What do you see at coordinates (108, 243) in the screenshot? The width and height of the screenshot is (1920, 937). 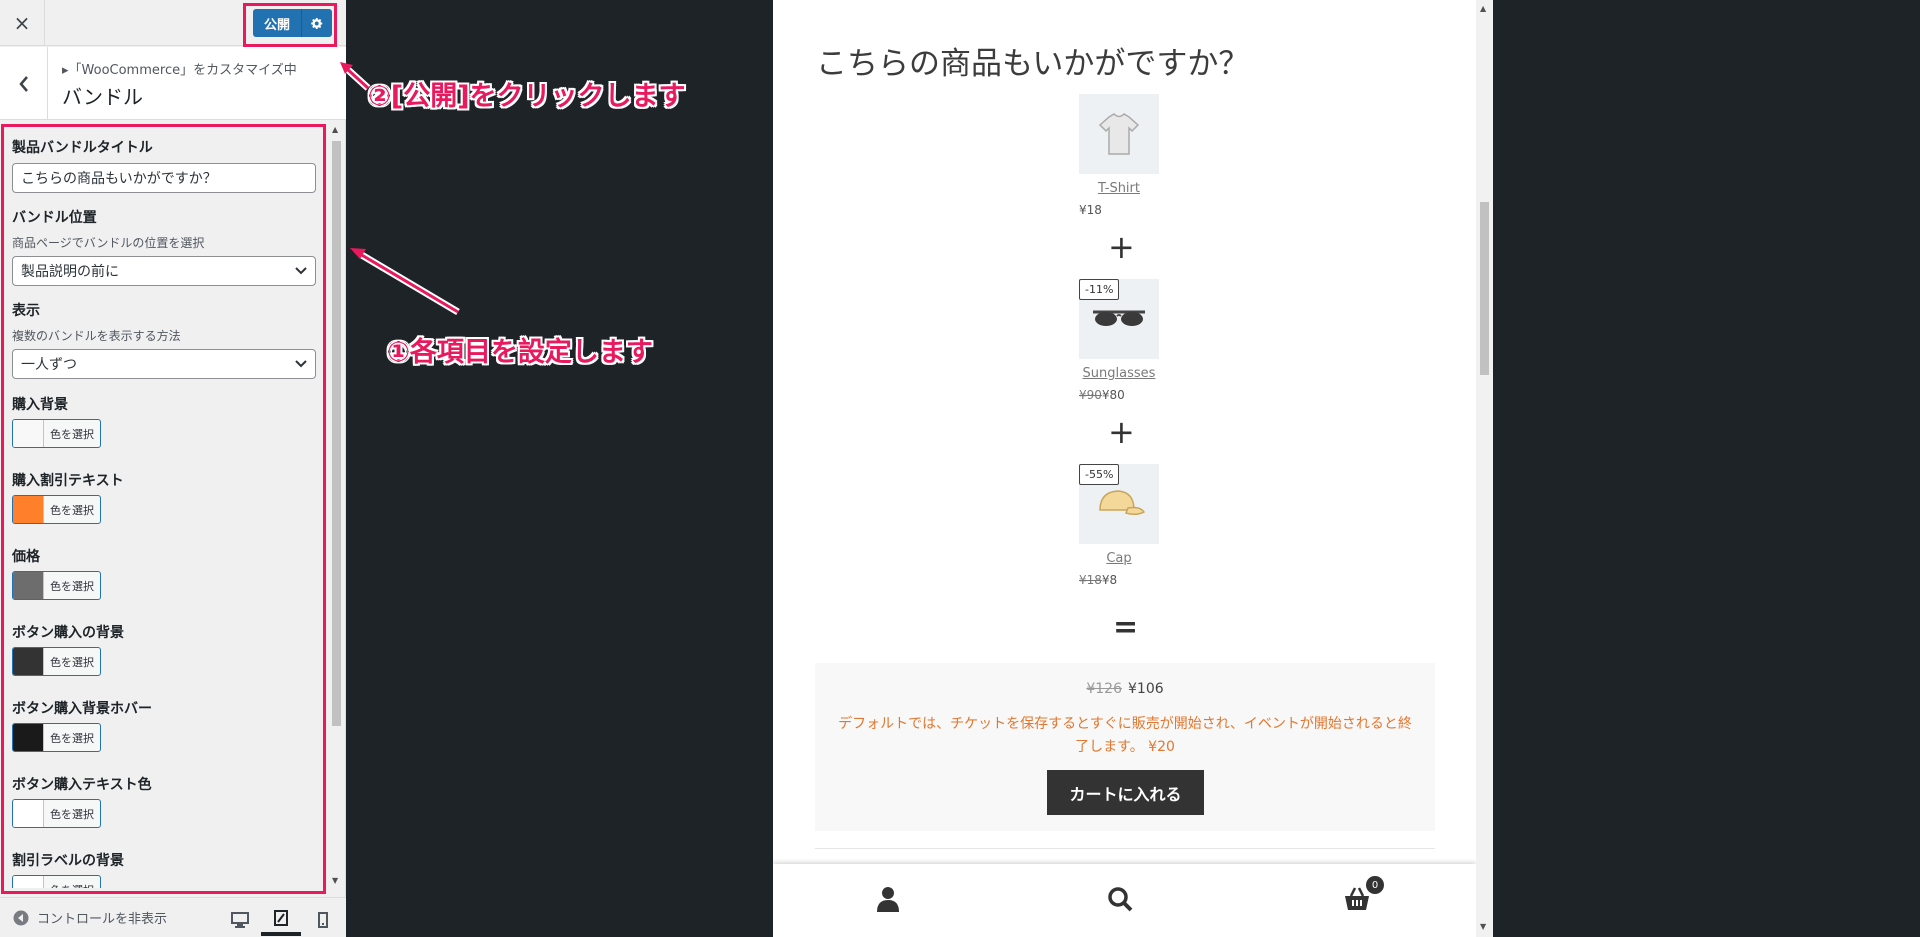 I see `bundle-position-desc: 商品ページでバンドルの位置を選択` at bounding box center [108, 243].